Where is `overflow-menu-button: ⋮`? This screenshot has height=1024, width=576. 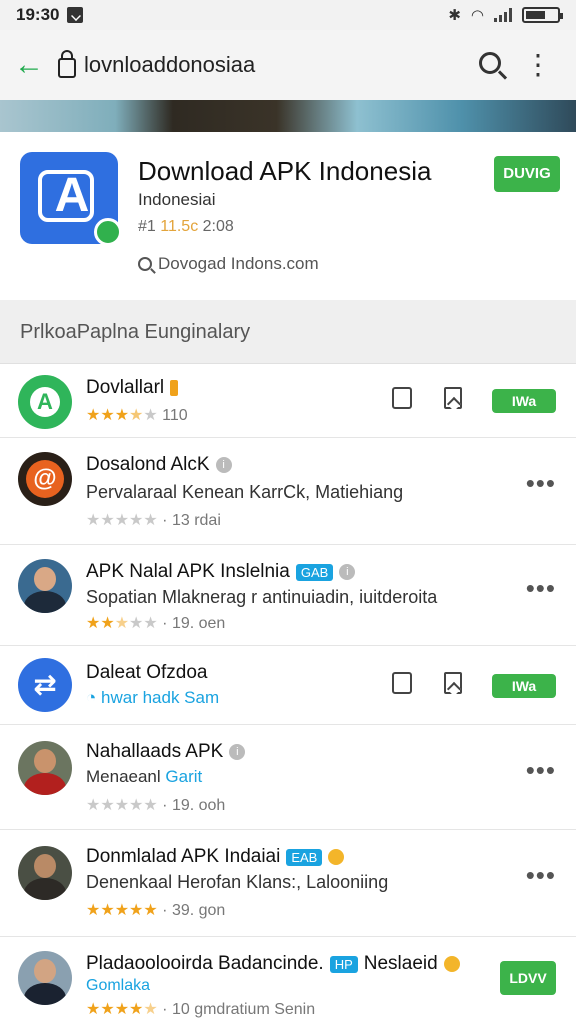
overflow-menu-button: ⋮ is located at coordinates (538, 64).